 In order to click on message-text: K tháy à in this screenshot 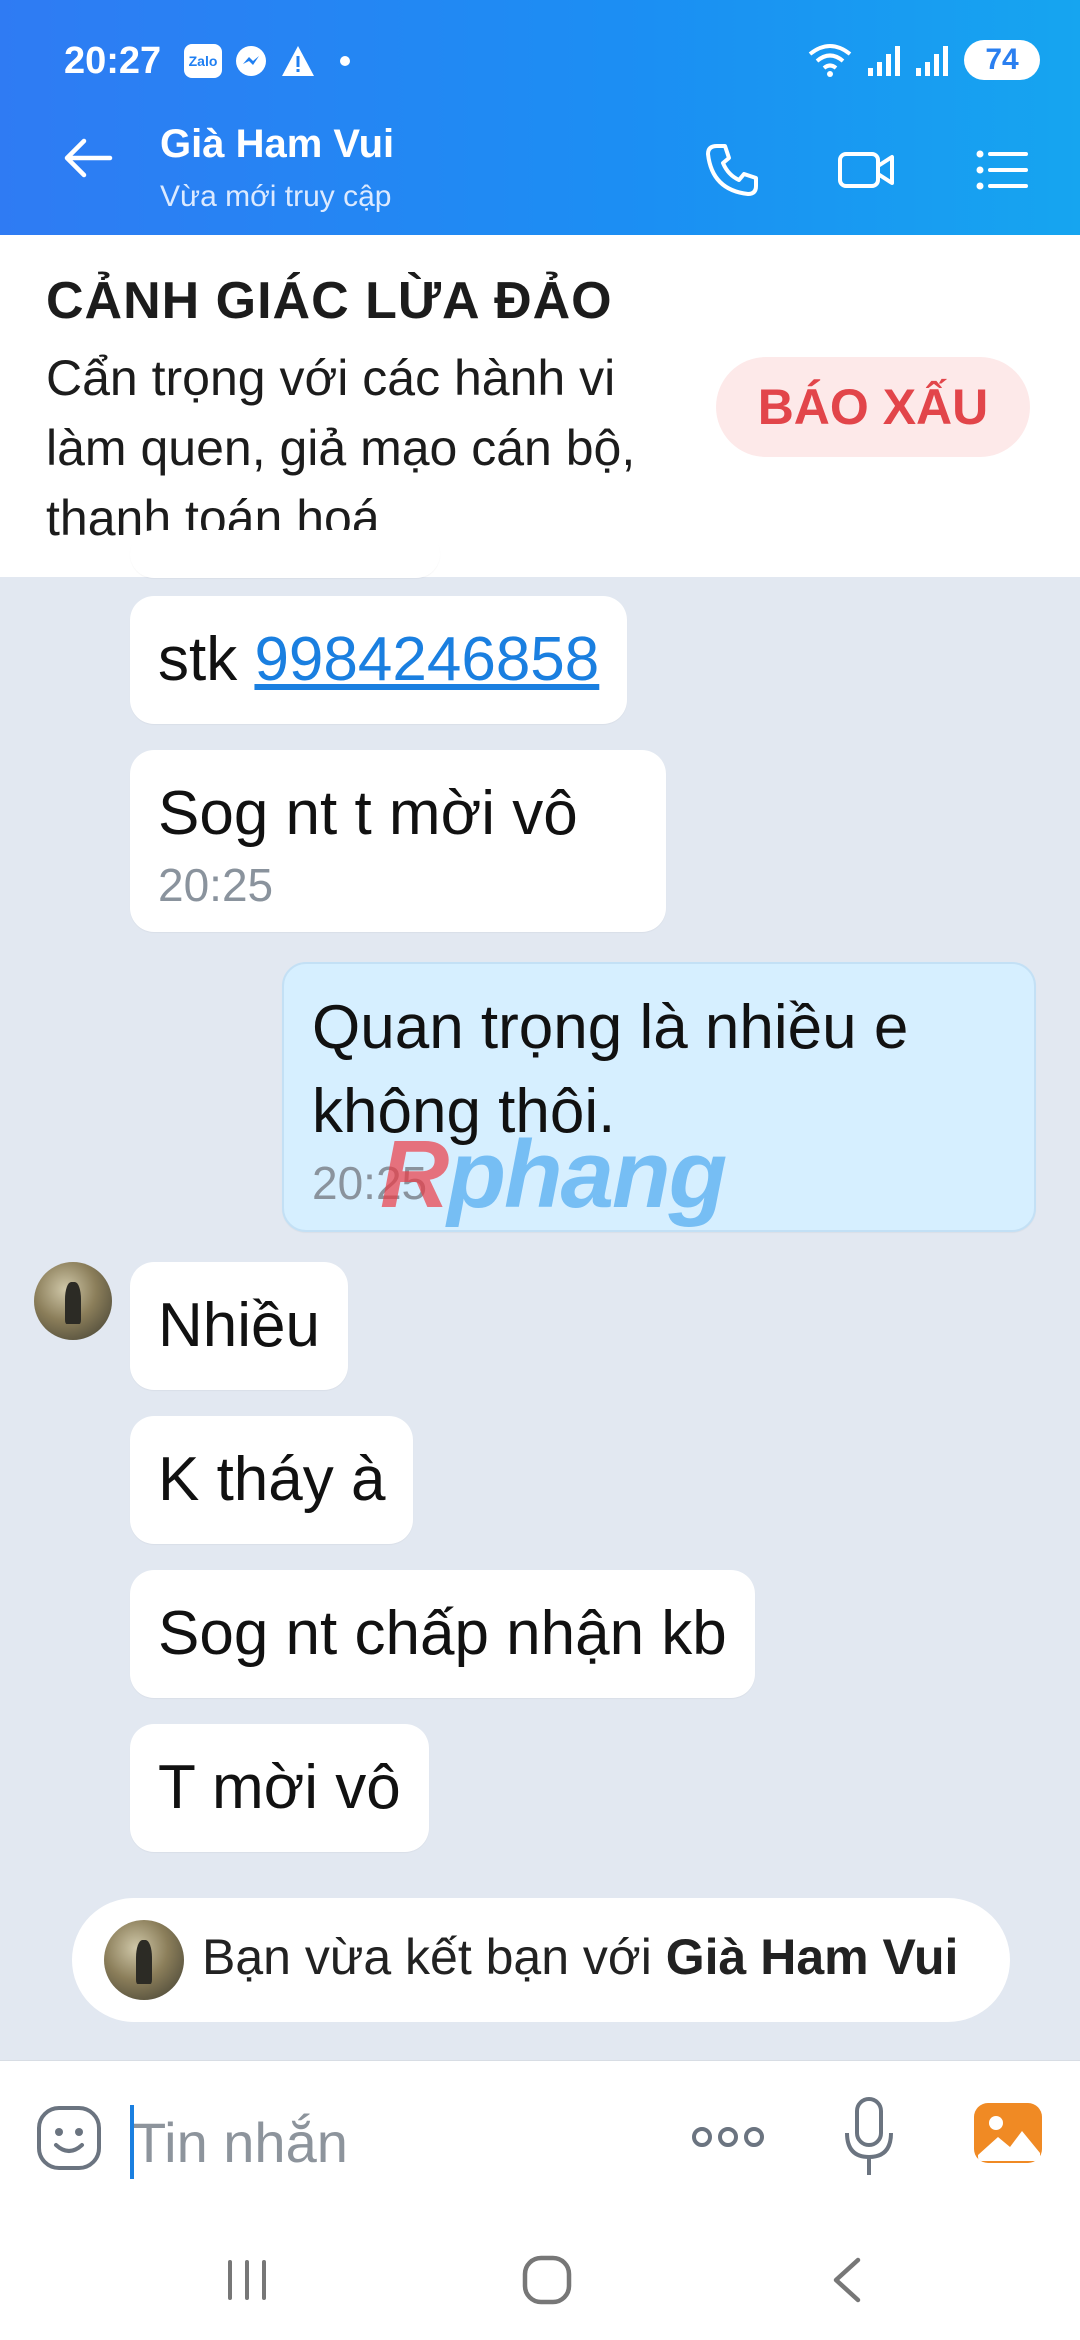, I will do `click(272, 1479)`.